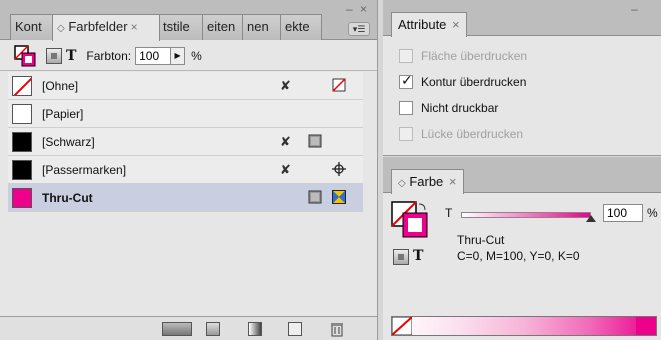 The height and width of the screenshot is (340, 661). I want to click on panel-menu-icon: ▾☰, so click(359, 29).